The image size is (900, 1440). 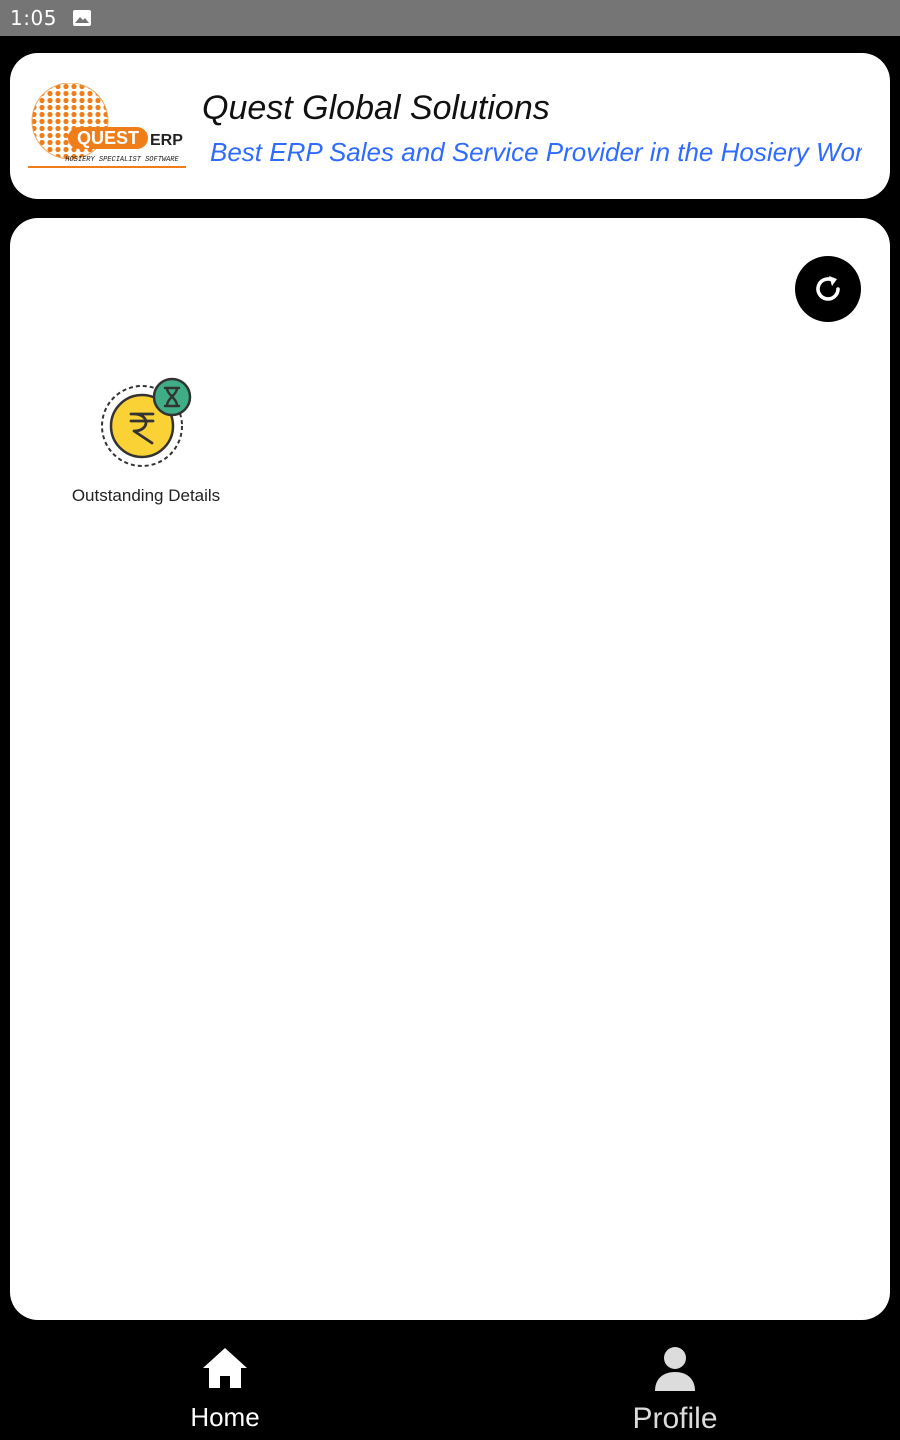 What do you see at coordinates (146, 495) in the screenshot?
I see `tile-label: Outstanding Details` at bounding box center [146, 495].